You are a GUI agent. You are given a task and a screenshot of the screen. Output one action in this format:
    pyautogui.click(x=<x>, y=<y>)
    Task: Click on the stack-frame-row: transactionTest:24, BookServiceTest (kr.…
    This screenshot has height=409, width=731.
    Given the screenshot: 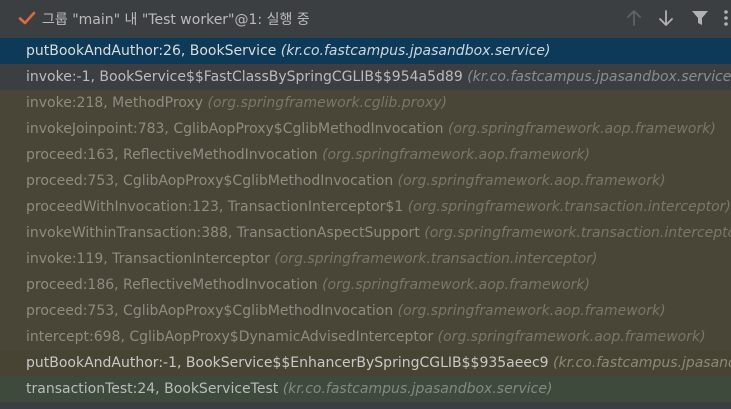 What is the action you would take?
    pyautogui.click(x=365, y=389)
    